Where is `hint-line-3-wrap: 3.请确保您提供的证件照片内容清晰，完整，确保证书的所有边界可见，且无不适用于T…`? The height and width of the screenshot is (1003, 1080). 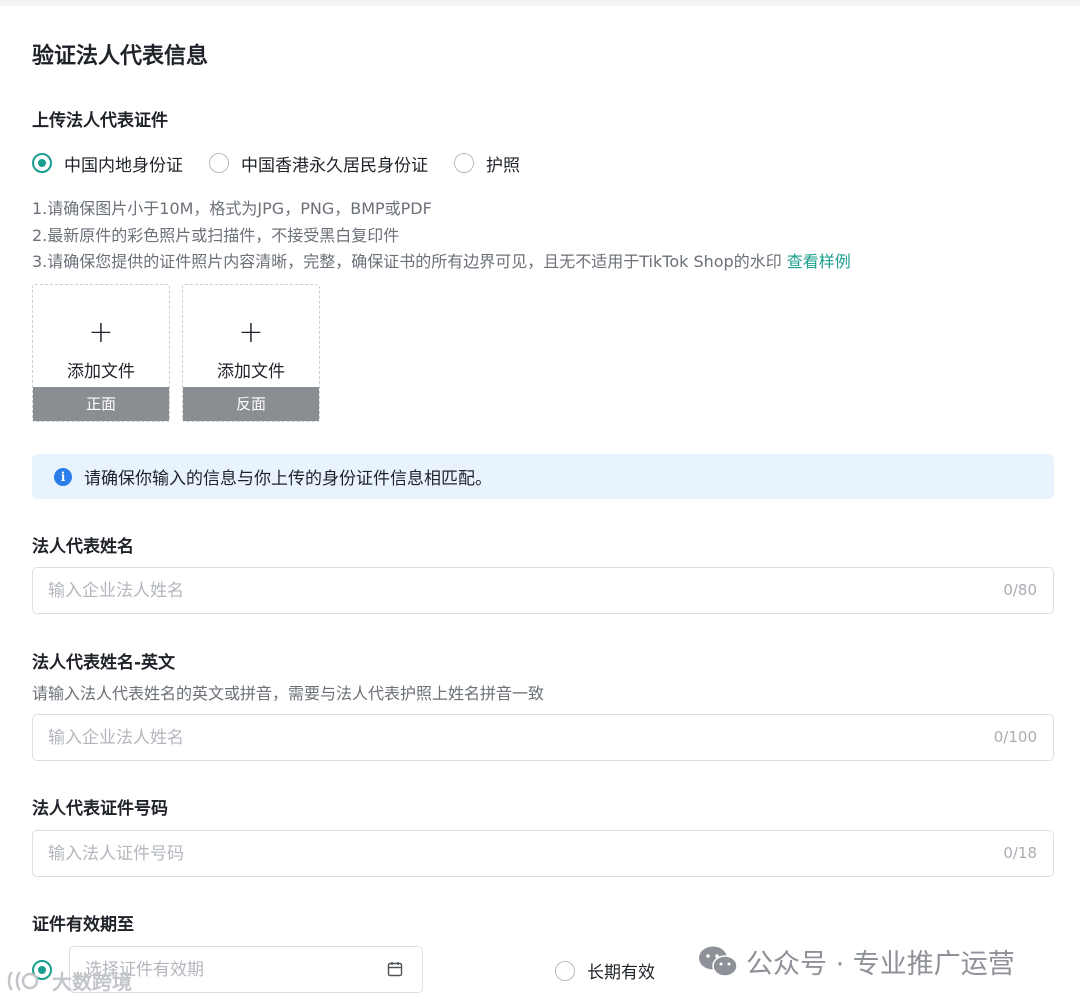
hint-line-3-wrap: 3.请确保您提供的证件照片内容清晰，完整，确保证书的所有边界可见，且无不适用于T… is located at coordinates (441, 262).